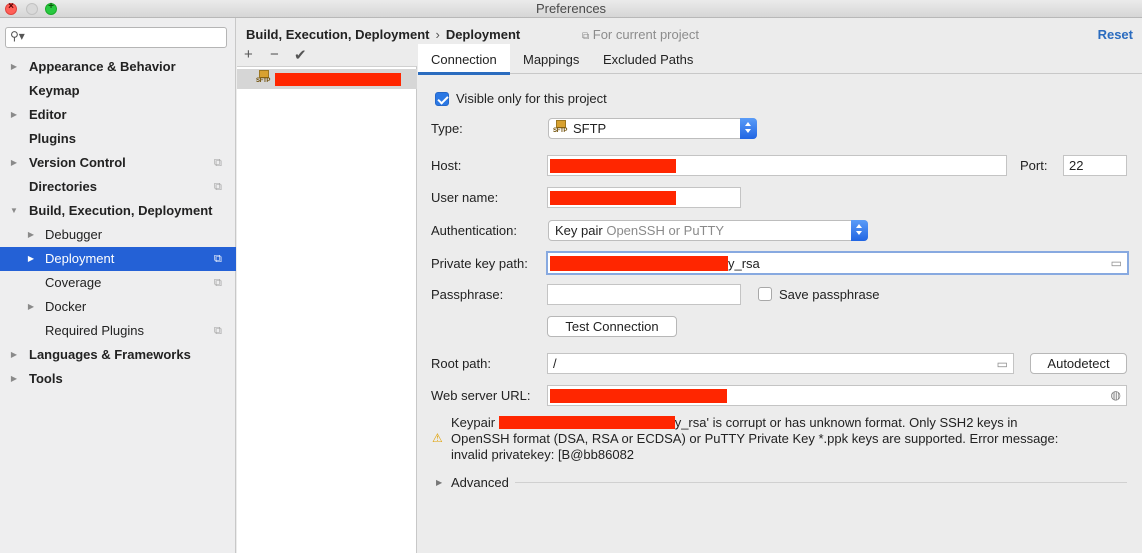 This screenshot has height=553, width=1142. What do you see at coordinates (829, 294) in the screenshot?
I see `save-passphrase-label: Save passphrase` at bounding box center [829, 294].